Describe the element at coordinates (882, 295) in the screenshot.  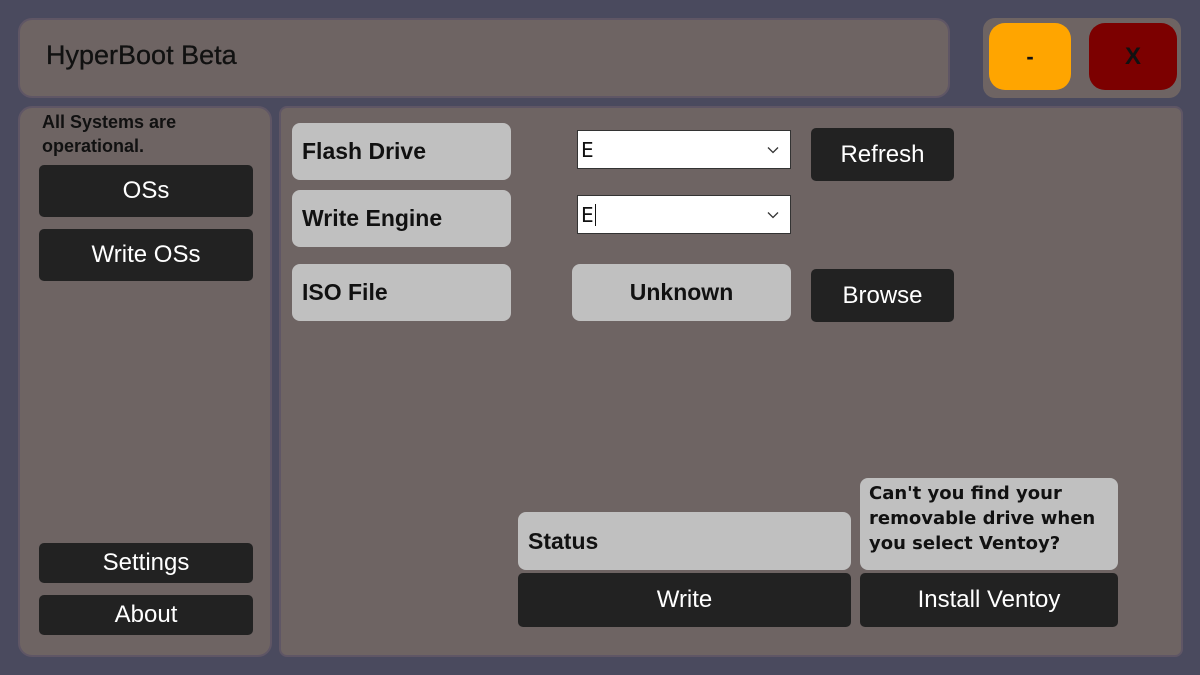
I see `browse-button: Browse` at that location.